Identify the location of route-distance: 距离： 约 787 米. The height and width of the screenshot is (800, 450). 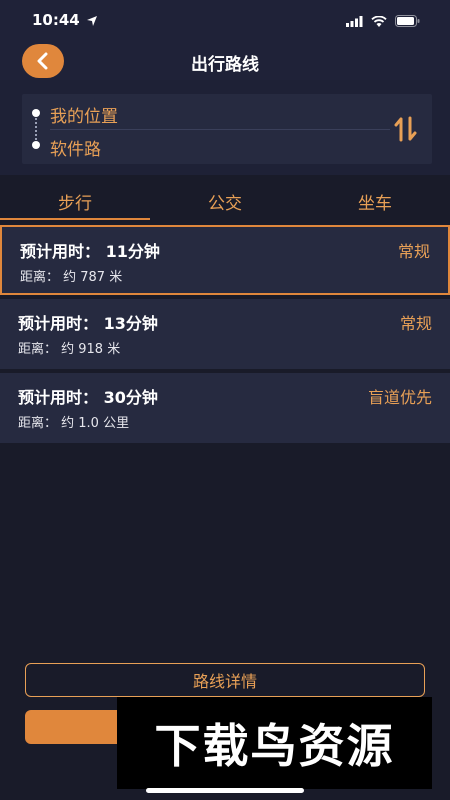
(71, 277).